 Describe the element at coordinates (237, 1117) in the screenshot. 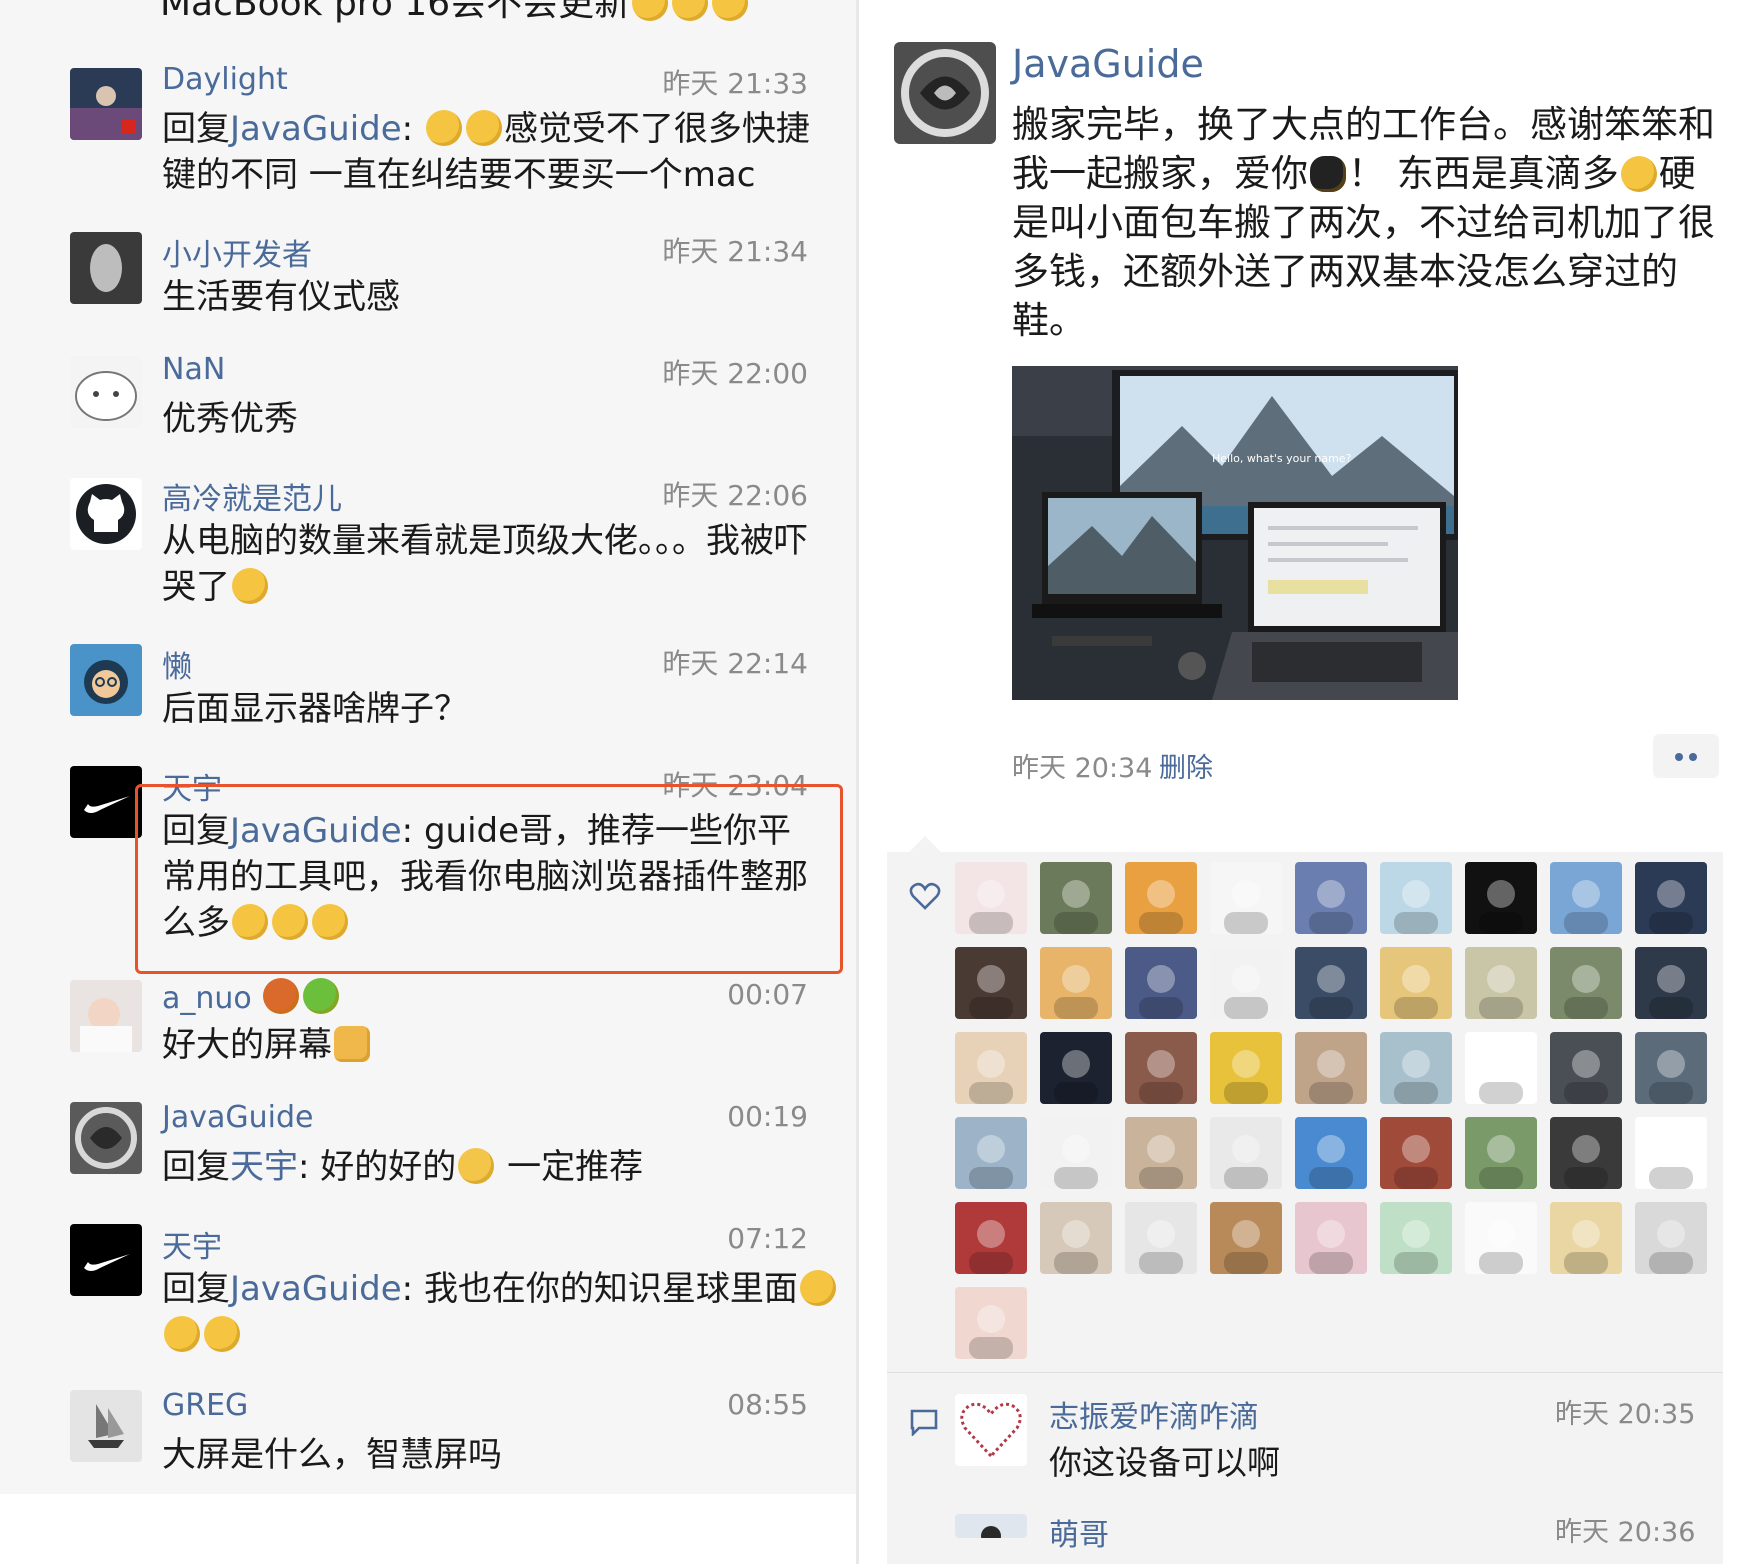

I see `commenter-name: JavaGuide` at that location.